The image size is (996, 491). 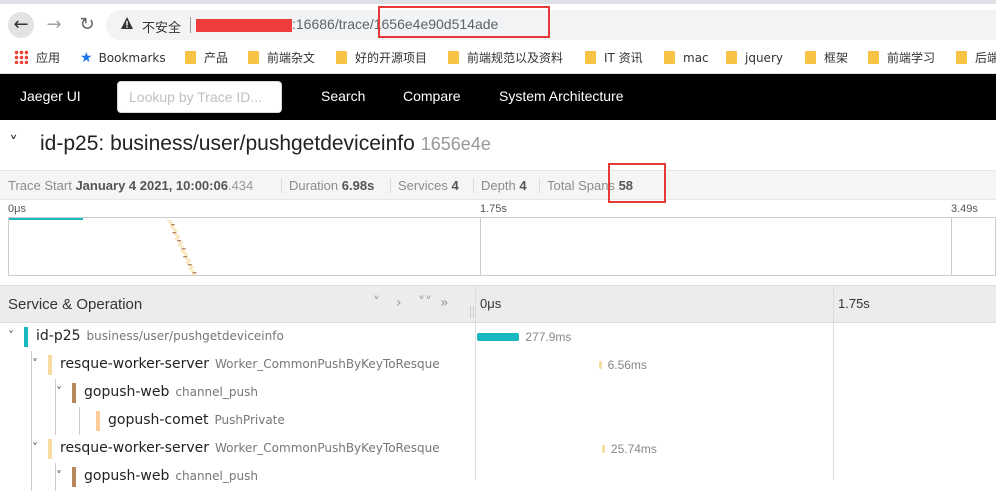 I want to click on timeline-header: Service & Operation ˅ › ˅˅ » 0μs 1.75s, so click(x=498, y=304).